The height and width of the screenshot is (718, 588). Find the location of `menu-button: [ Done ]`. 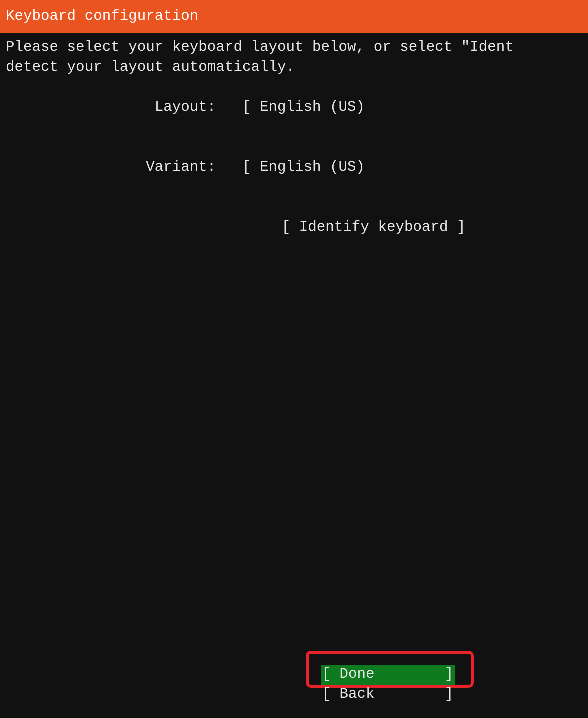

menu-button: [ Done ] is located at coordinates (388, 675).